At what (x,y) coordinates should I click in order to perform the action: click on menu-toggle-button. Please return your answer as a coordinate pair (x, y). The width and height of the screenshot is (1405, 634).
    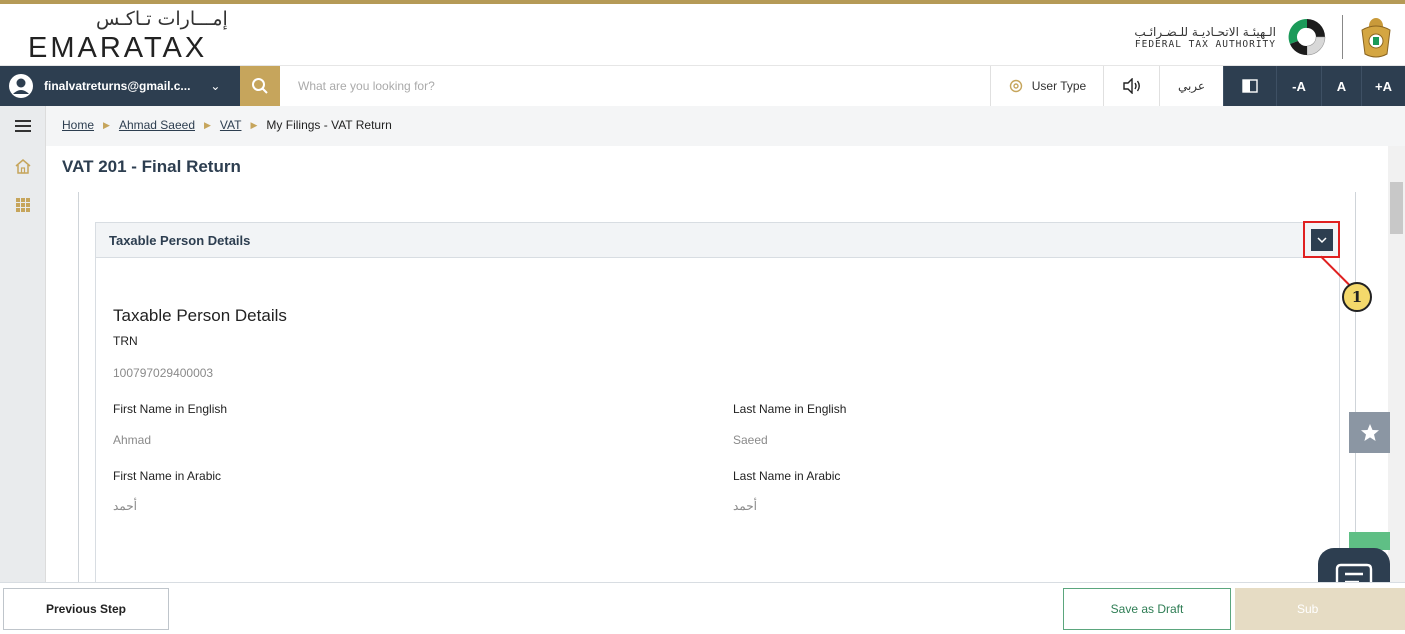
    Looking at the image, I should click on (23, 126).